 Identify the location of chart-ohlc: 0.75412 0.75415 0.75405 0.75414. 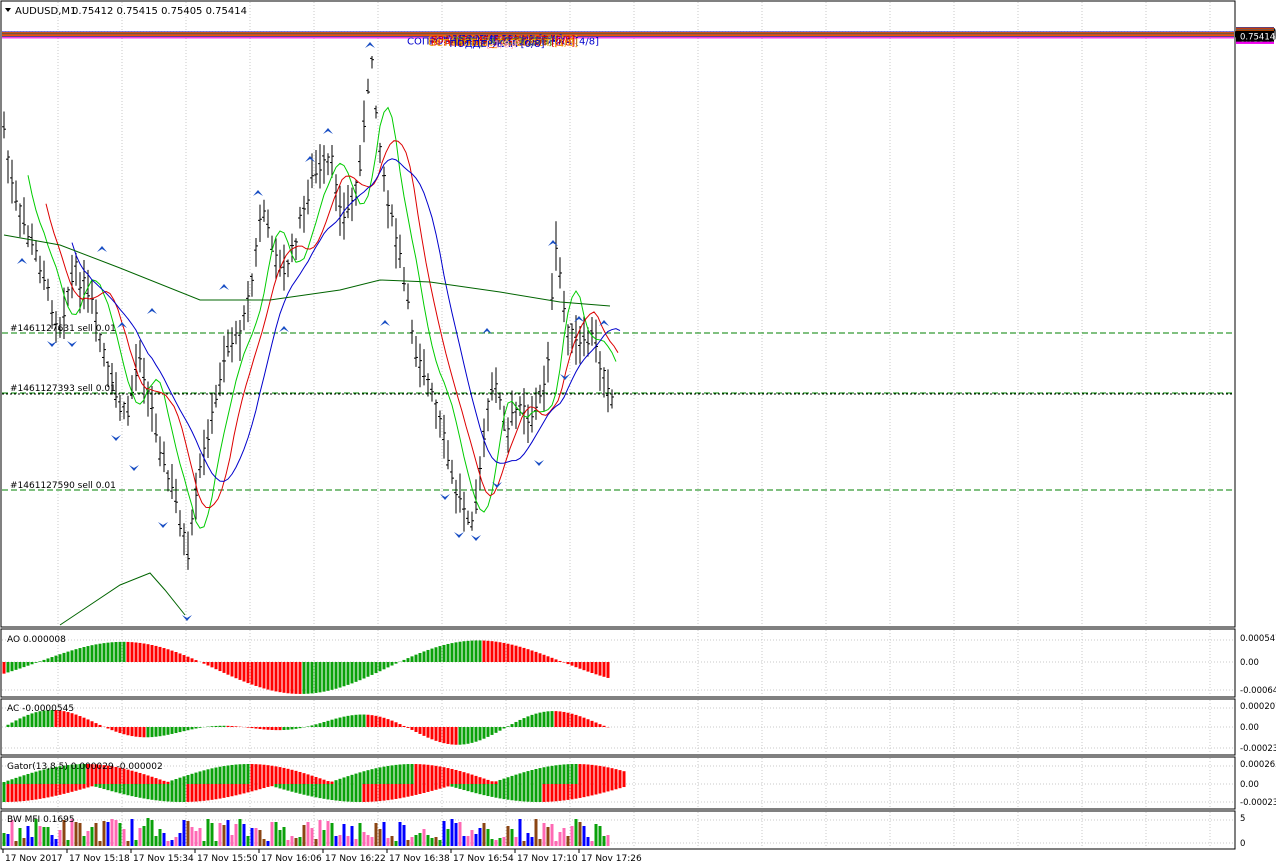
(159, 11).